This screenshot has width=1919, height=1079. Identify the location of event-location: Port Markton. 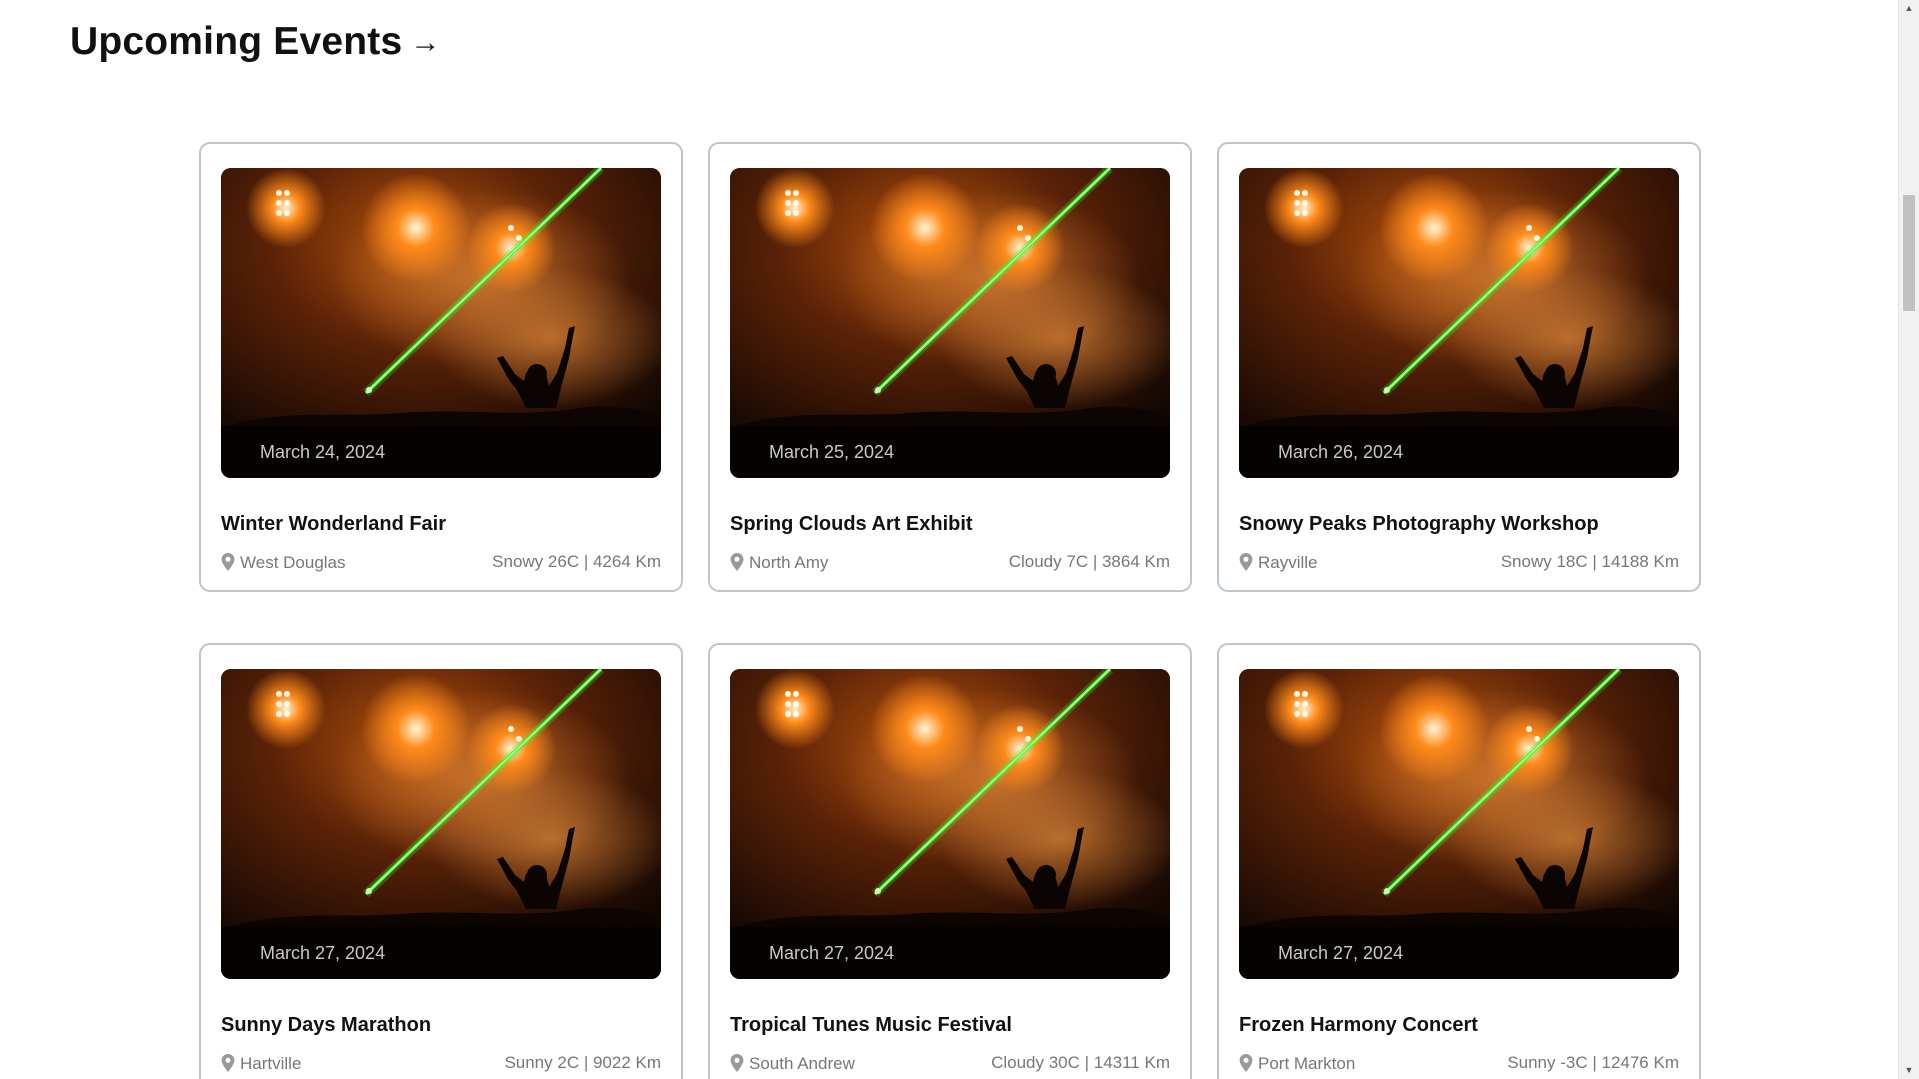
(1297, 1062).